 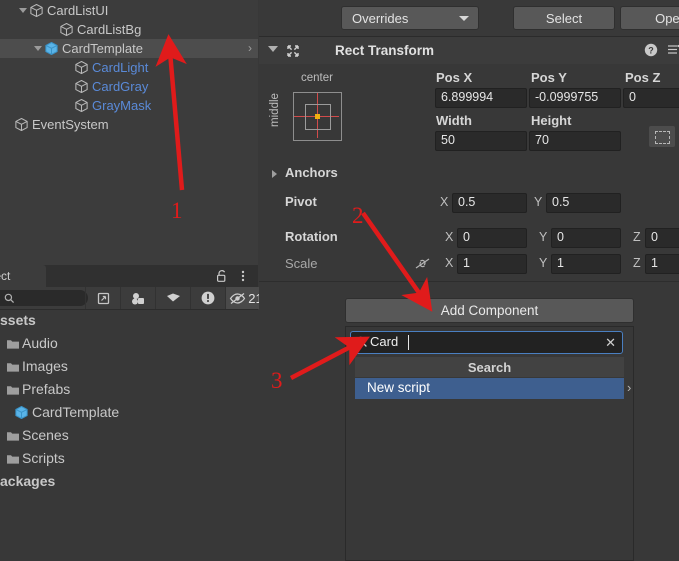 What do you see at coordinates (489, 388) in the screenshot?
I see `dropdown-item-new-script: New script` at bounding box center [489, 388].